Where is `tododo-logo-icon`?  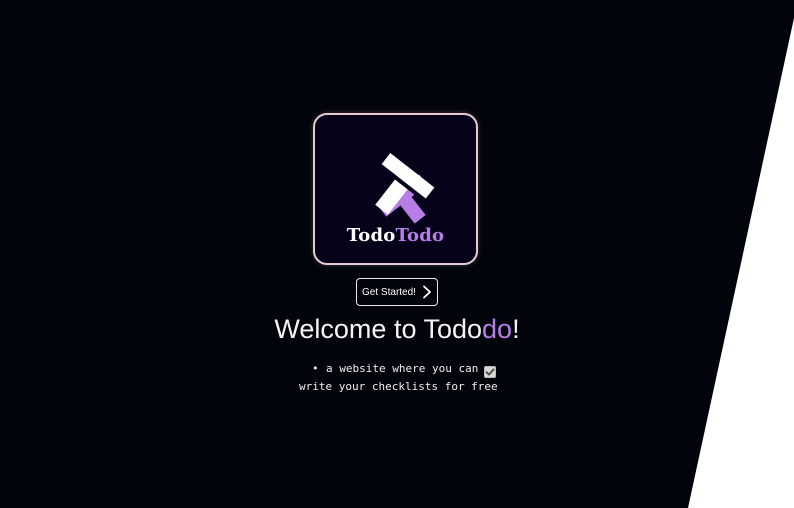
tododo-logo-icon is located at coordinates (405, 188).